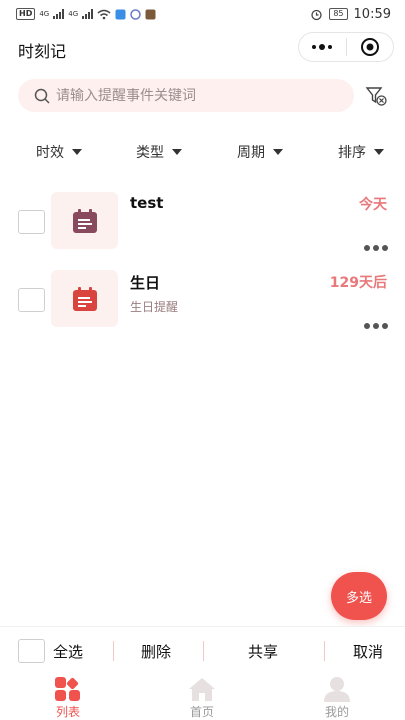 The width and height of the screenshot is (405, 720). I want to click on grid-icon, so click(67, 689).